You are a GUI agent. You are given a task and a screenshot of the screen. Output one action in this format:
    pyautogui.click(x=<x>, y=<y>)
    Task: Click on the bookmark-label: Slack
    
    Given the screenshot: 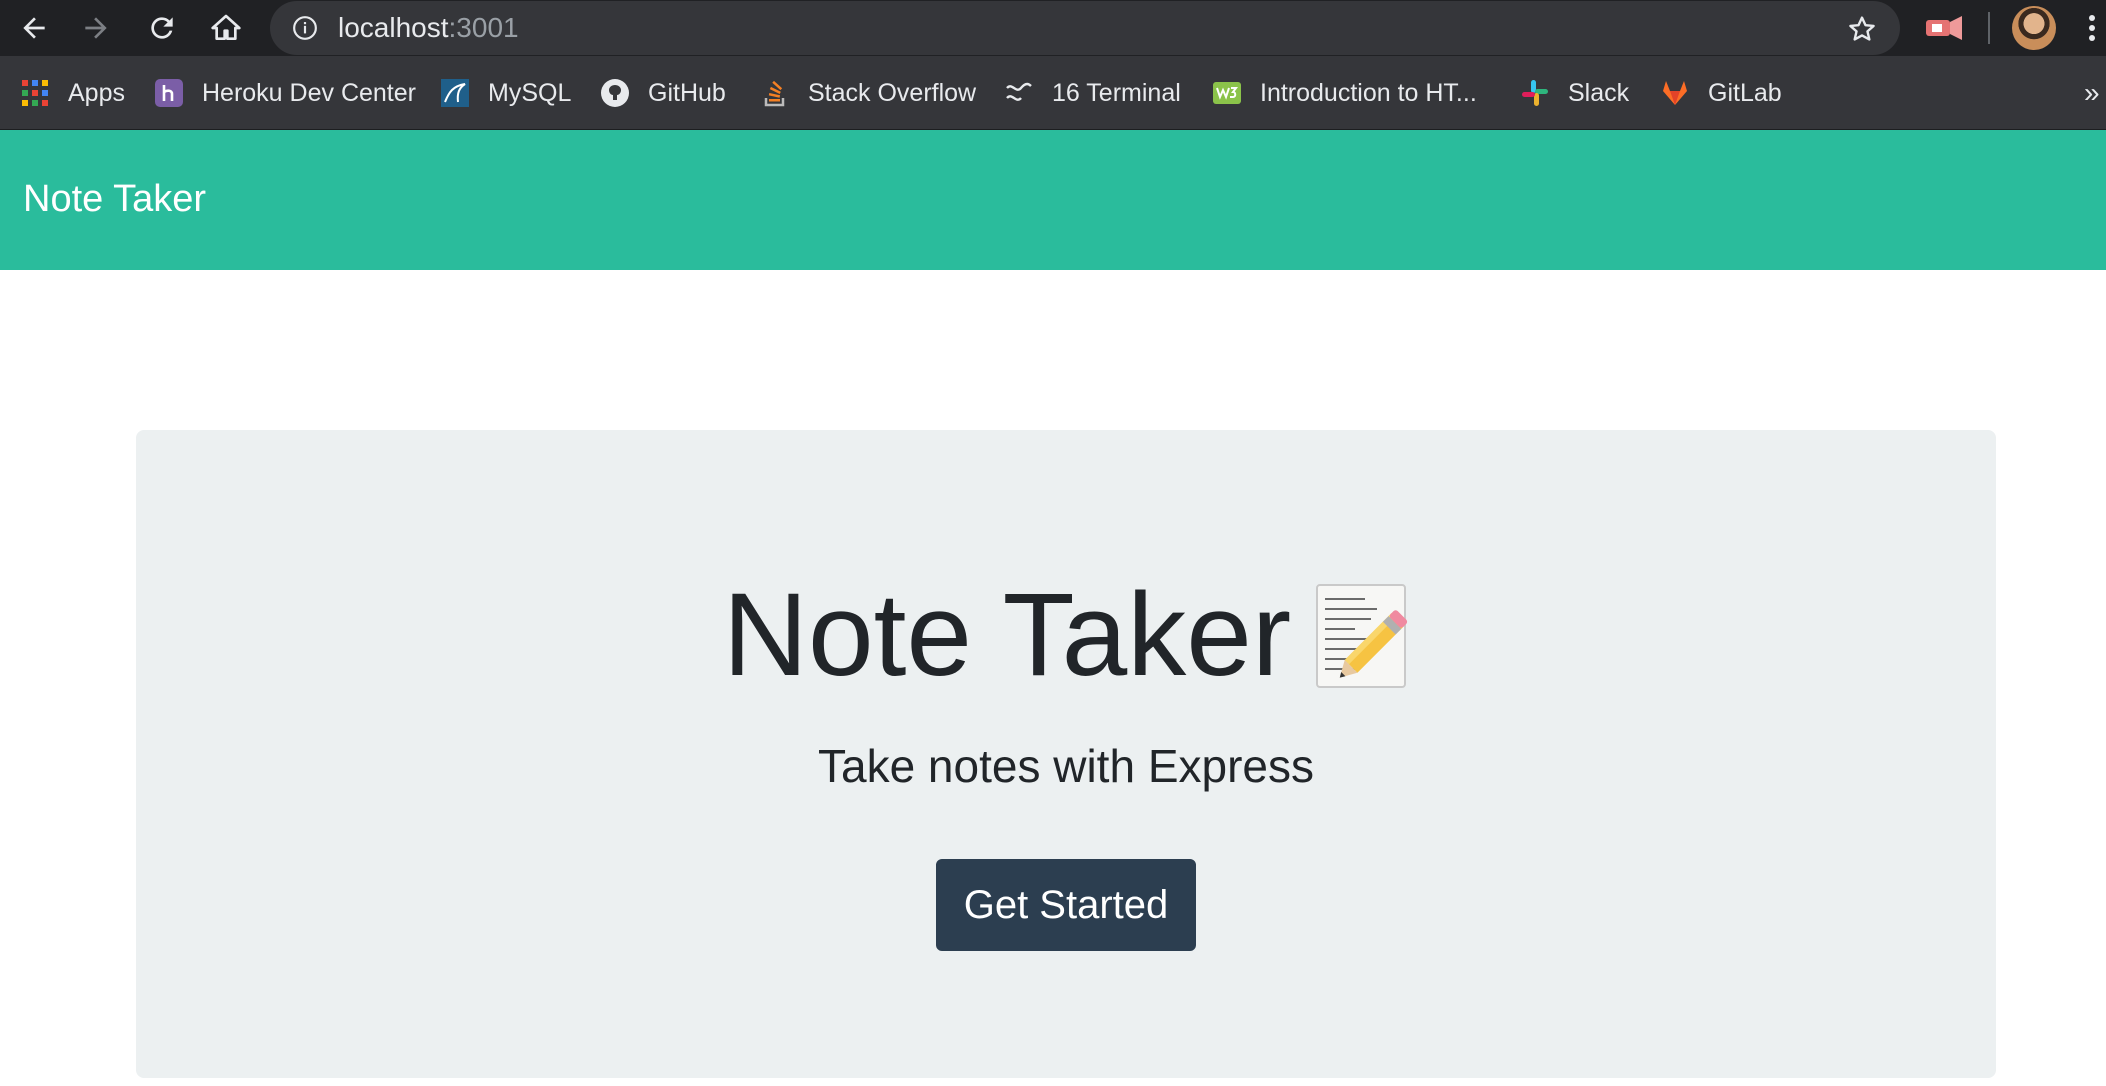 What is the action you would take?
    pyautogui.click(x=1599, y=92)
    